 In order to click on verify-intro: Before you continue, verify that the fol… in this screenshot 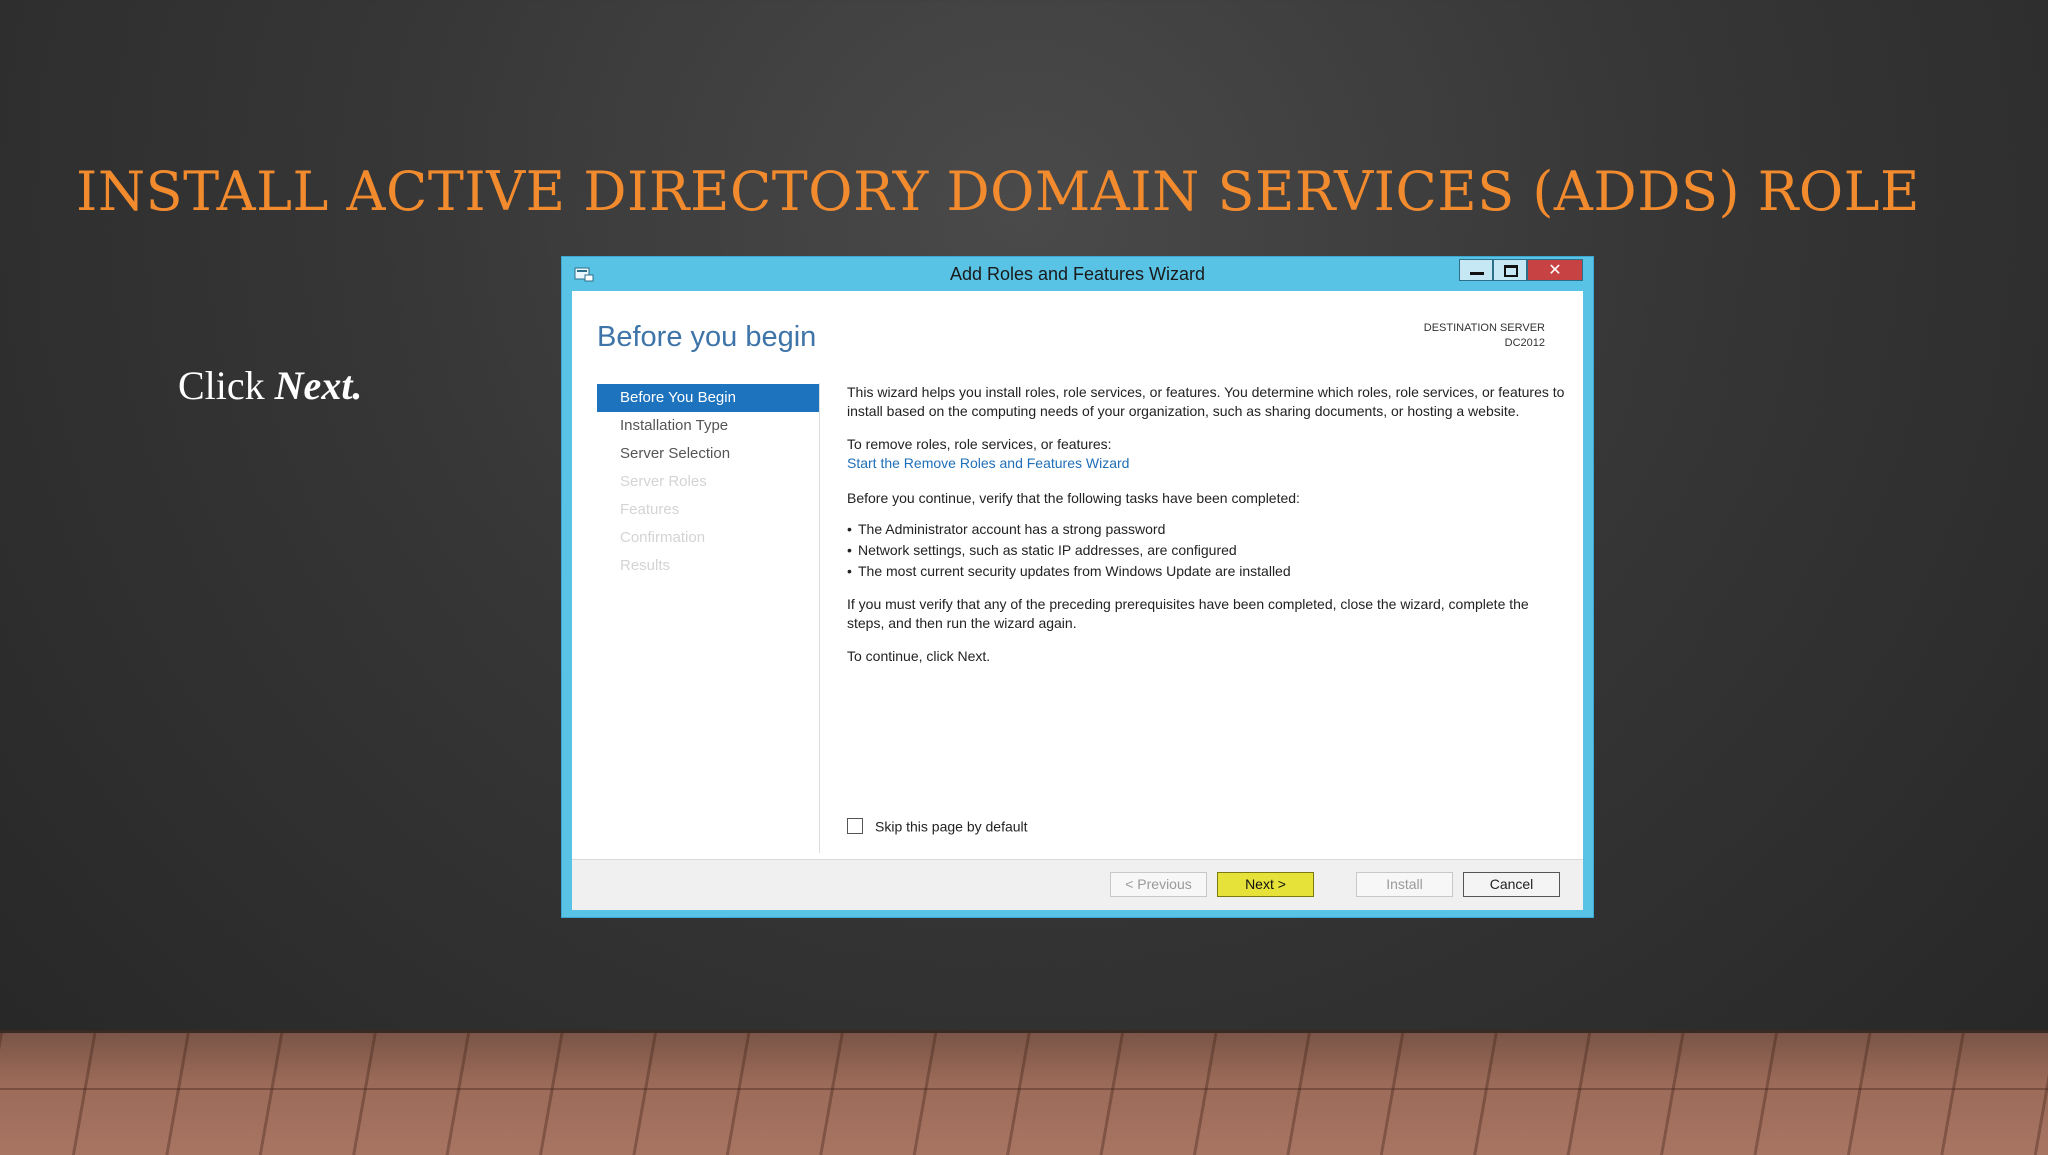, I will do `click(1073, 498)`.